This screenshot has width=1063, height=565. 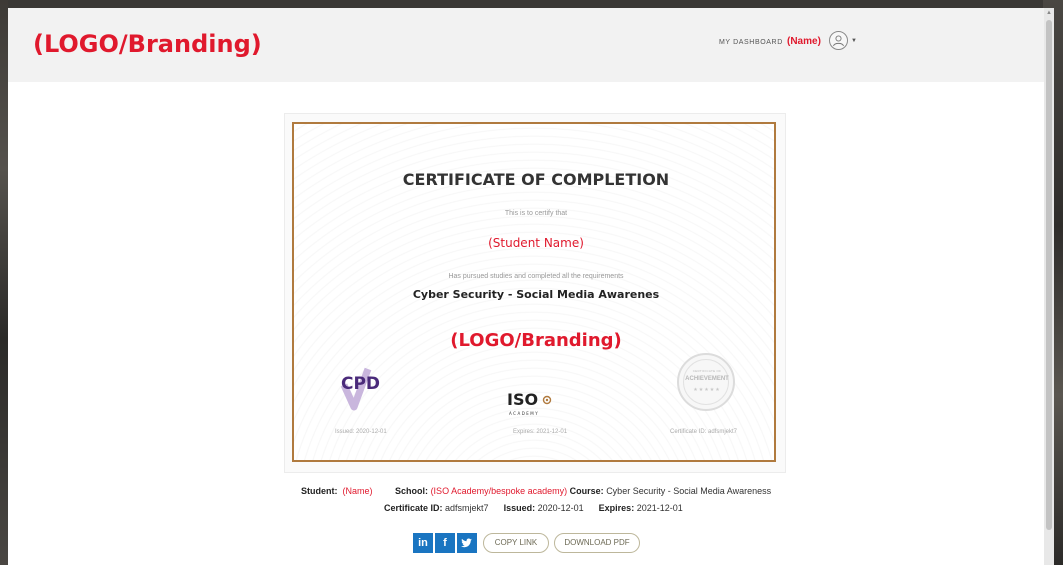 I want to click on download-pdf-button: DOWNLOAD PDF, so click(x=597, y=543).